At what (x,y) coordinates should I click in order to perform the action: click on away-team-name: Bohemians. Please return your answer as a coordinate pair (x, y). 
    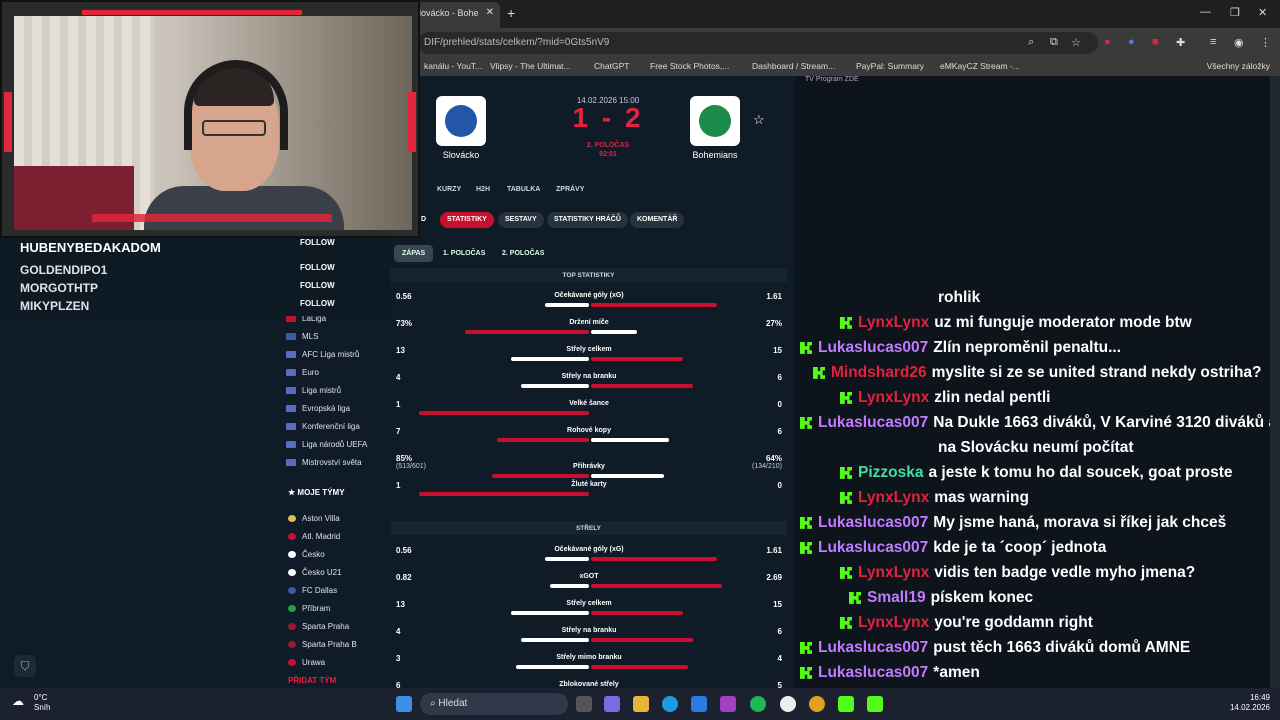
    Looking at the image, I should click on (715, 155).